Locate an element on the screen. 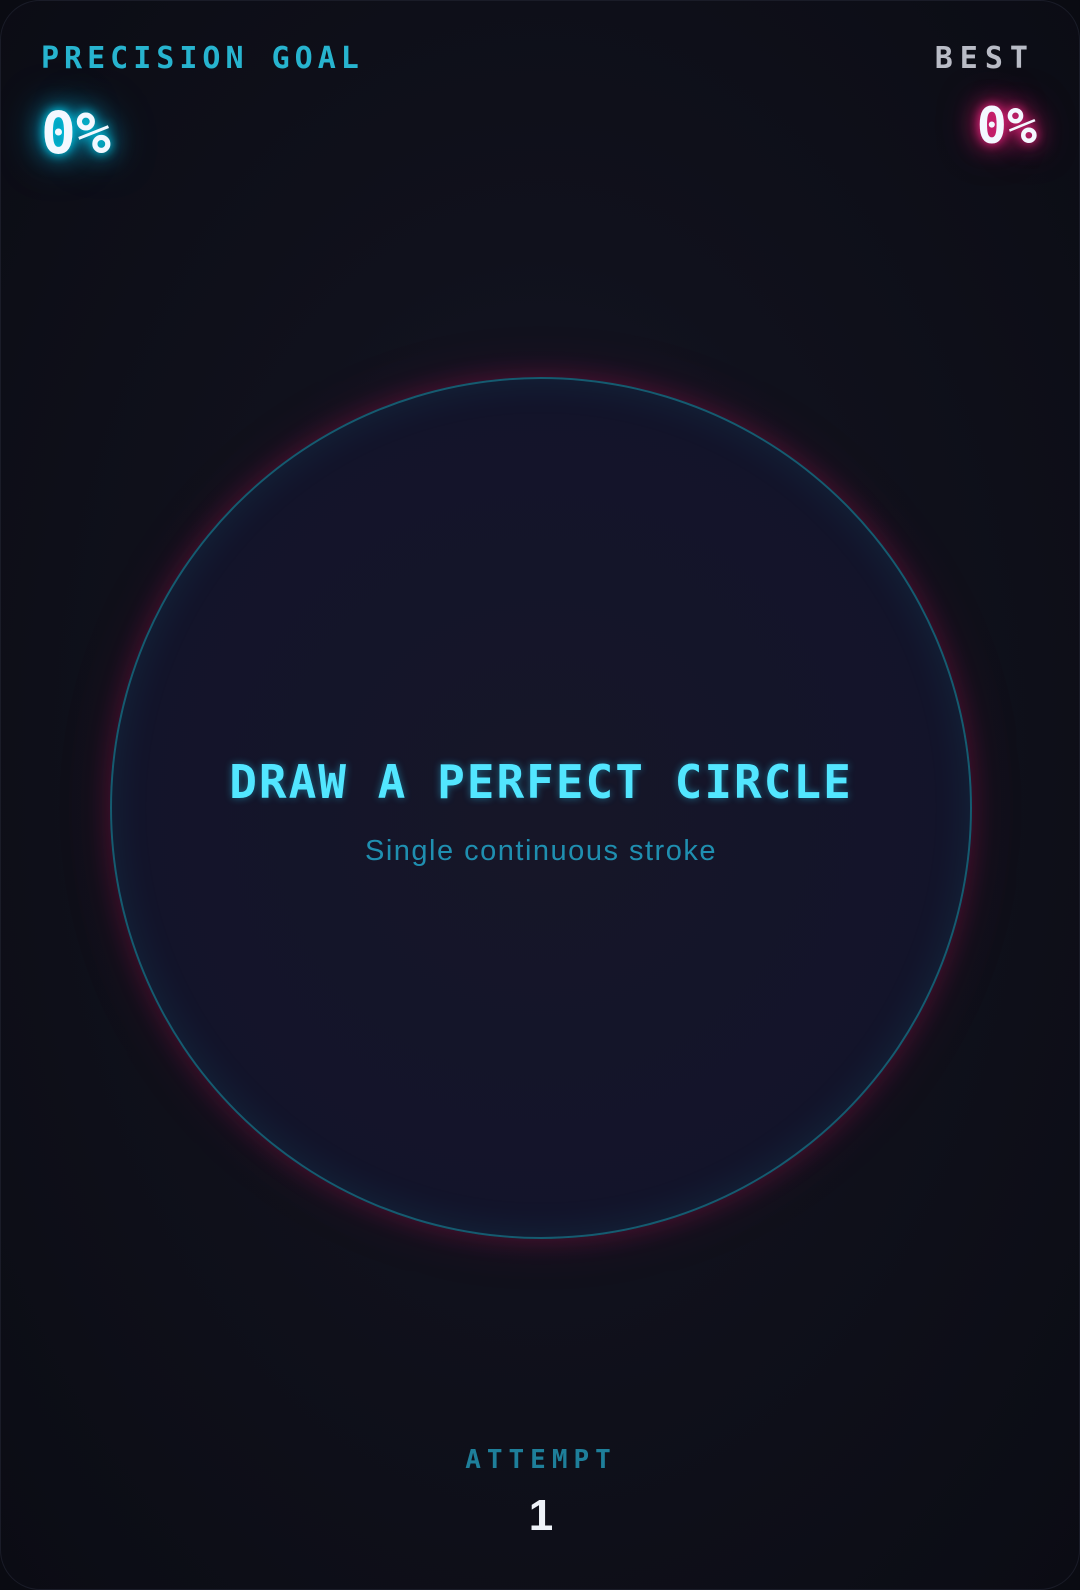 The width and height of the screenshot is (1080, 1590). best-score-value: 0% is located at coordinates (1006, 126).